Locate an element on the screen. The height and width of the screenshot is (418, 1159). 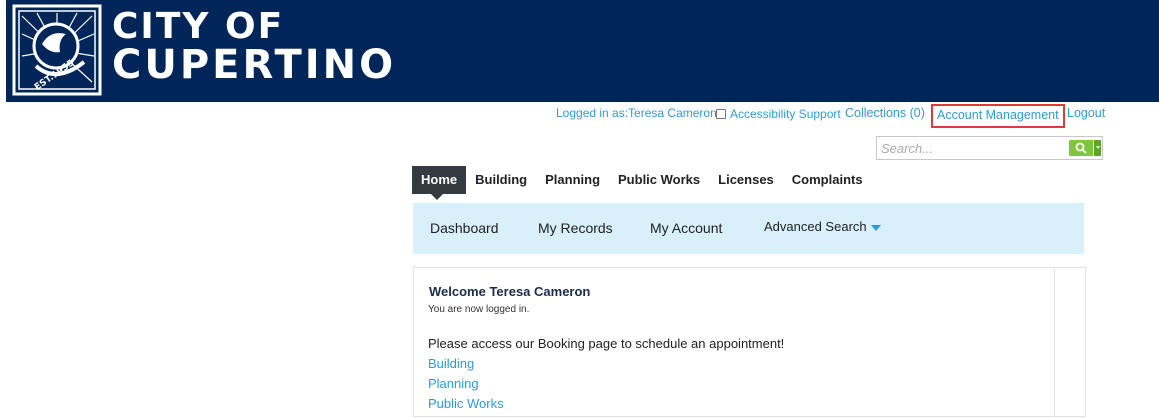
tab-home: Home is located at coordinates (439, 183).